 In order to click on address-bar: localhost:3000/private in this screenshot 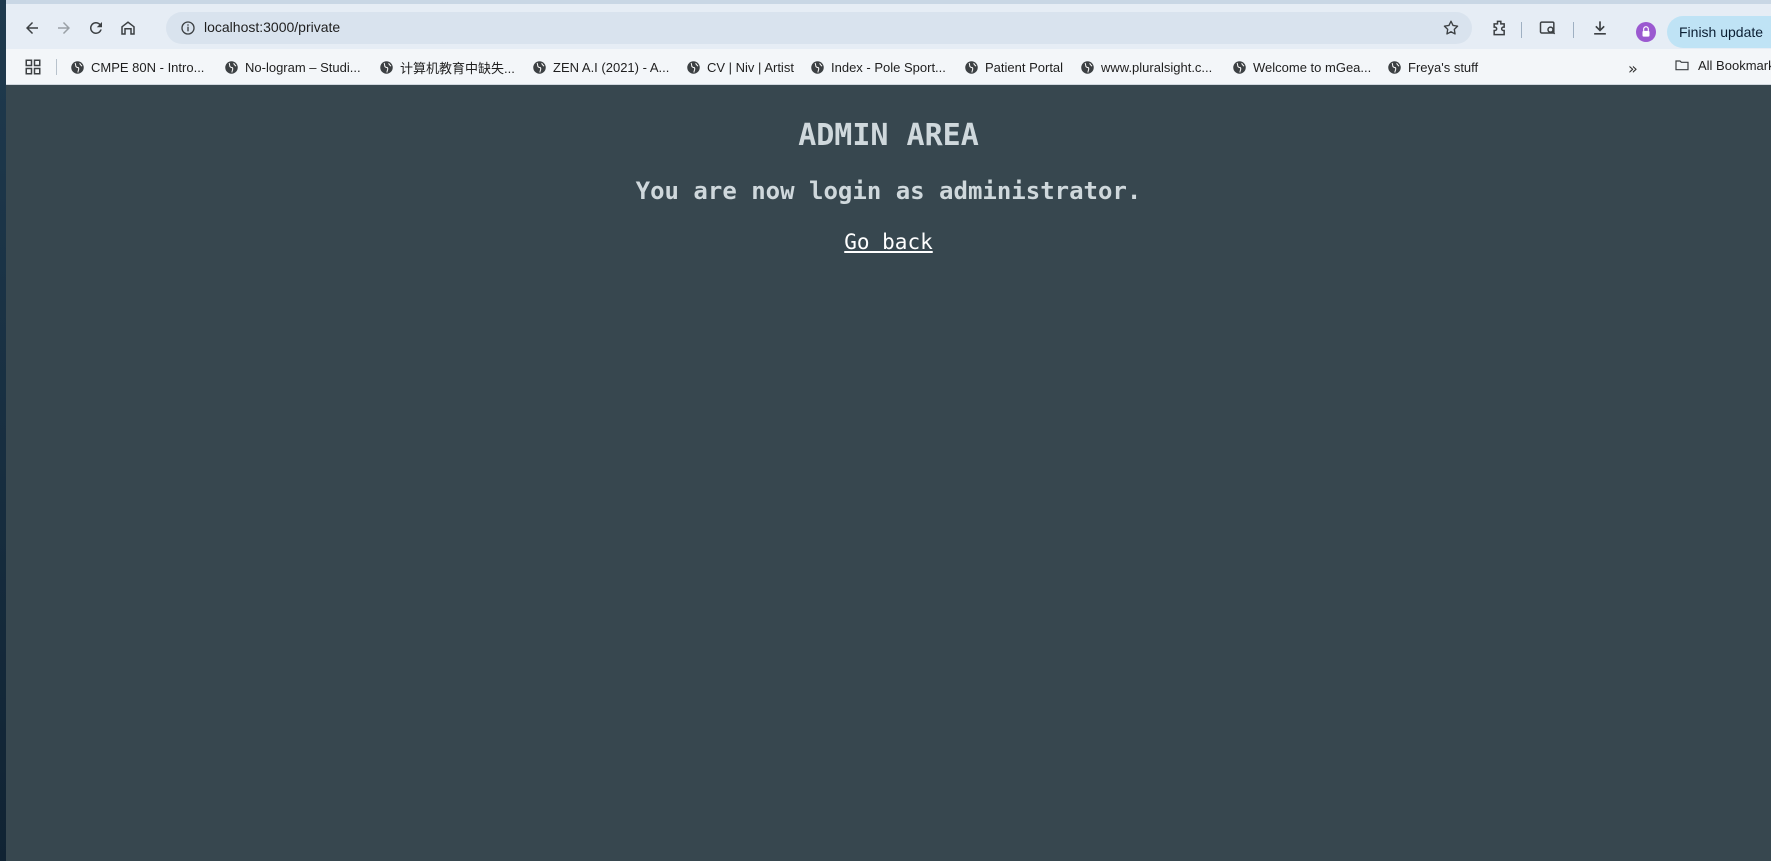, I will do `click(819, 28)`.